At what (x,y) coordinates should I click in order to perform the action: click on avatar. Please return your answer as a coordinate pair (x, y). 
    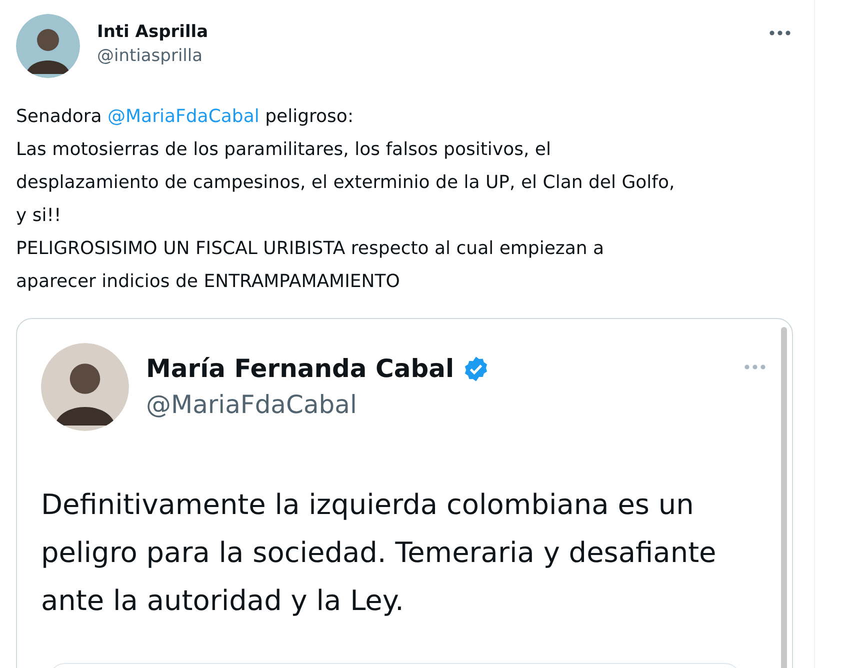
    Looking at the image, I should click on (48, 46).